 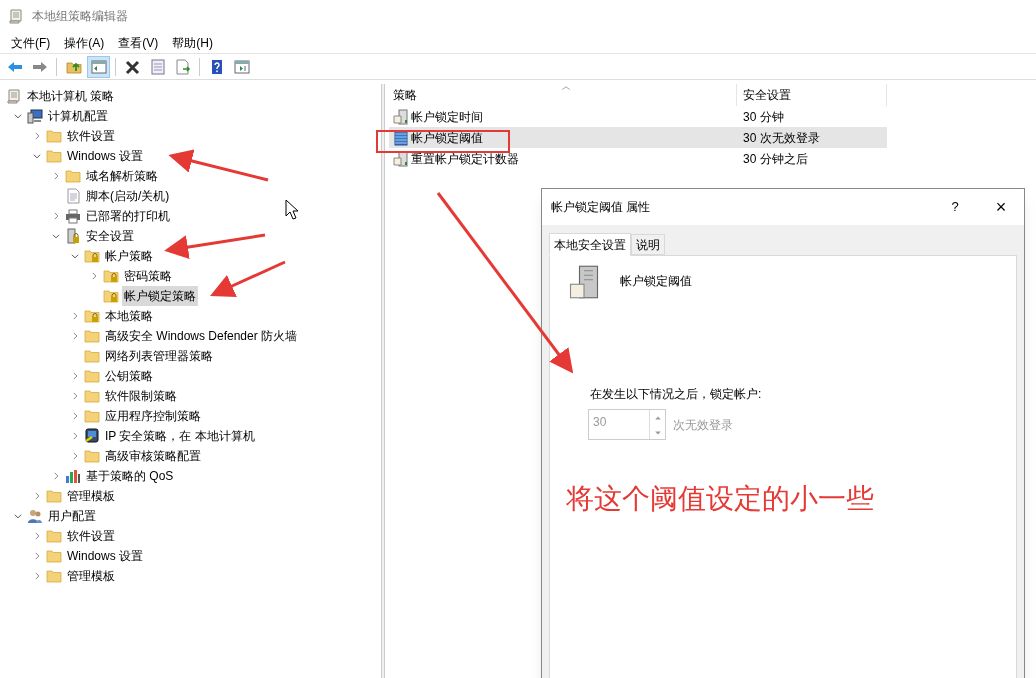 What do you see at coordinates (159, 356) in the screenshot?
I see `tree-item: 网络列表管理器策略` at bounding box center [159, 356].